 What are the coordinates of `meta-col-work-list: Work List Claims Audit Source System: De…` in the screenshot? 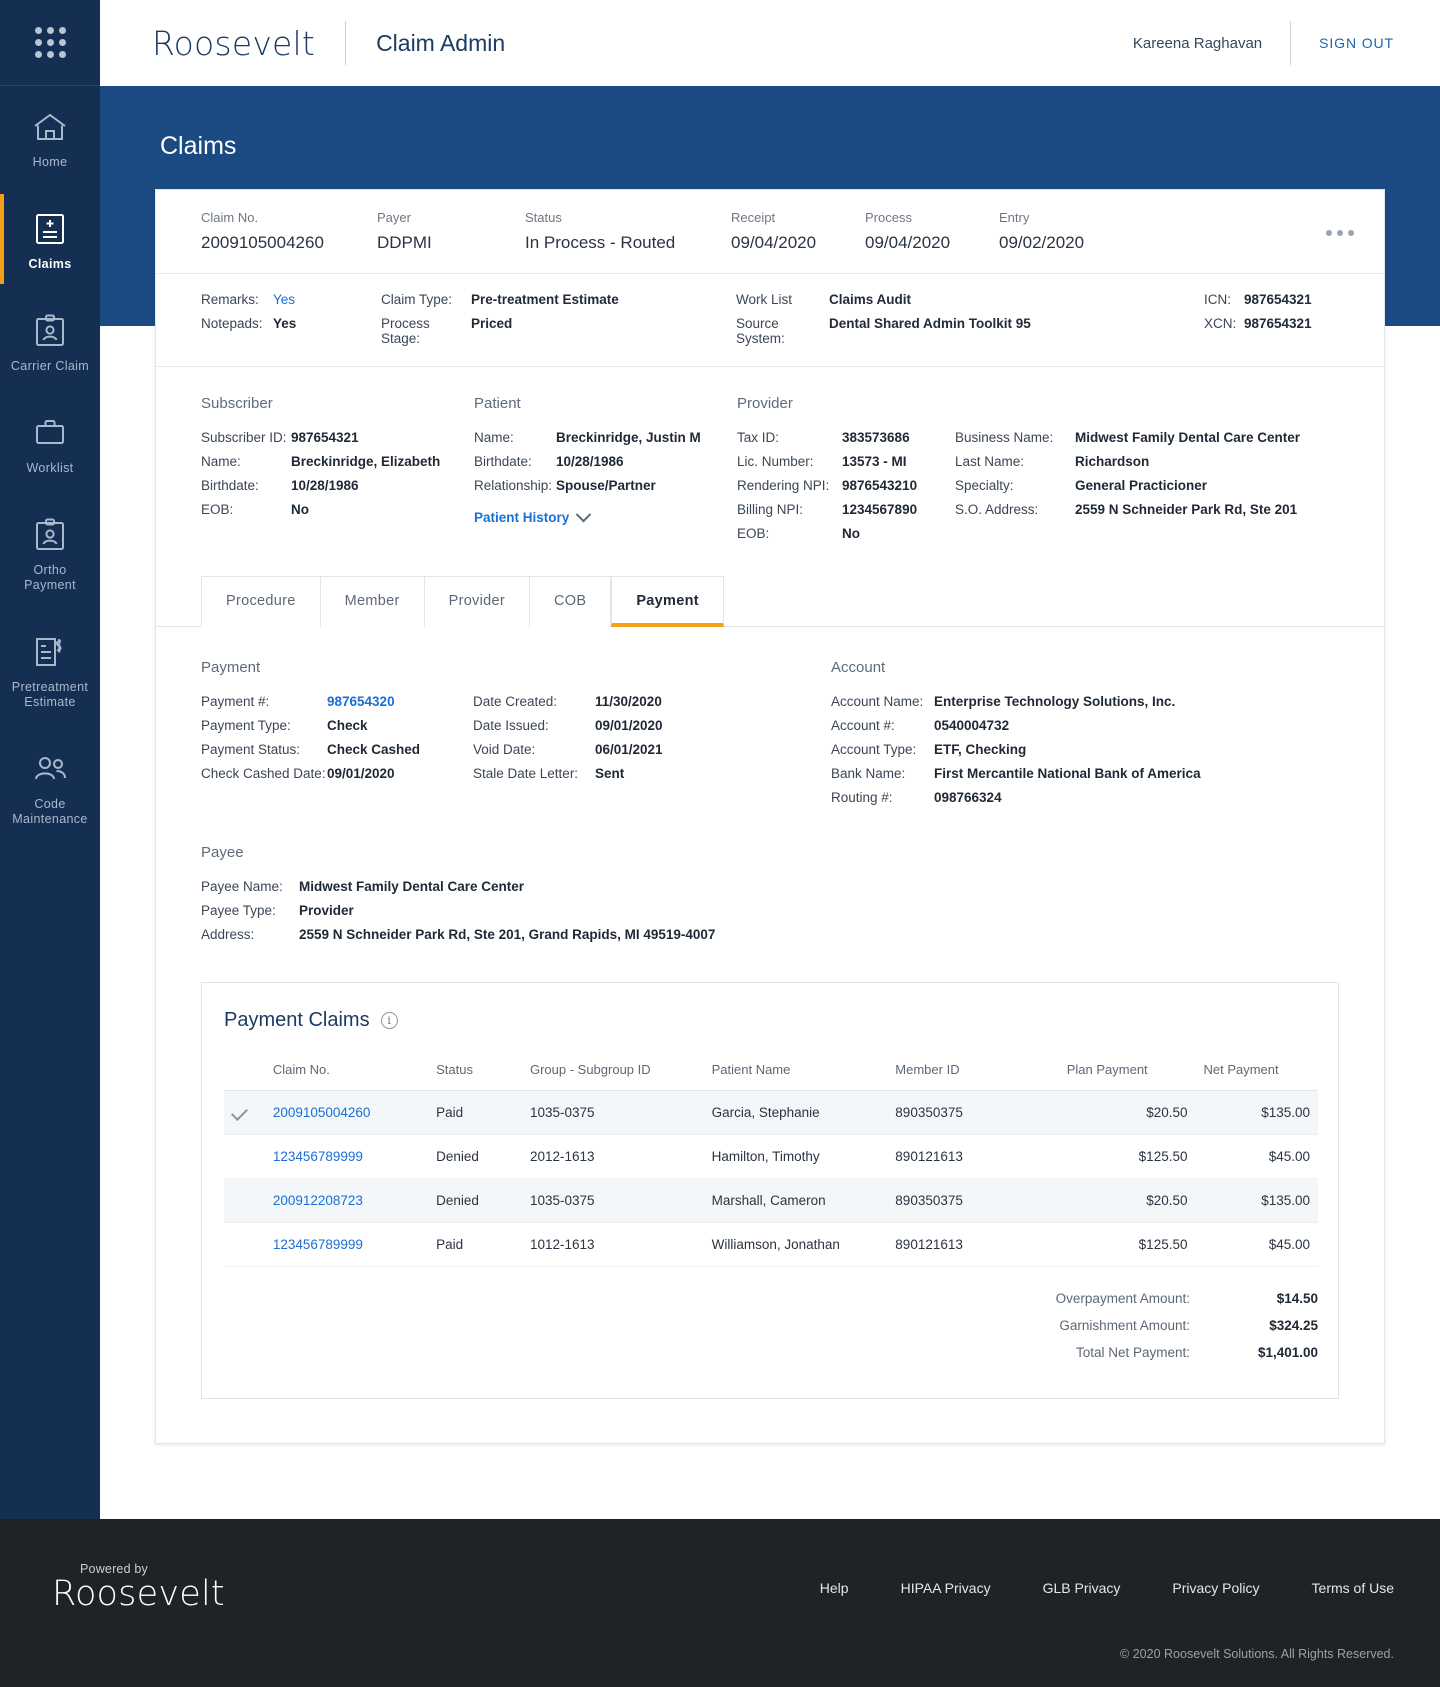 It's located at (970, 319).